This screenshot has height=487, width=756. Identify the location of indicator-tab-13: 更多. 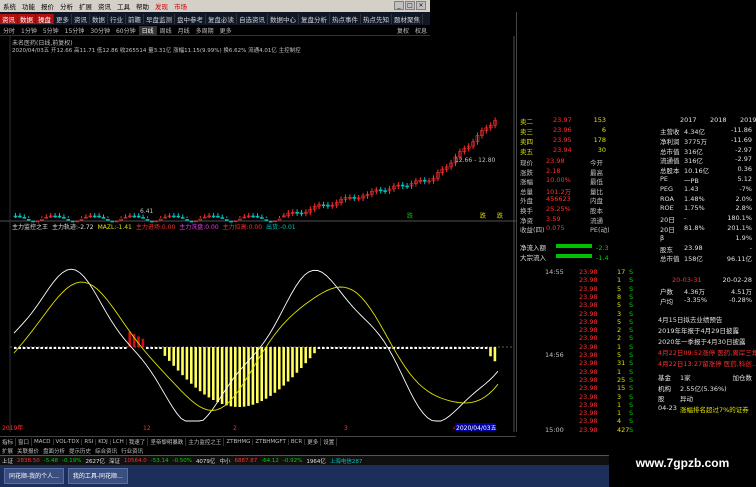
(313, 441).